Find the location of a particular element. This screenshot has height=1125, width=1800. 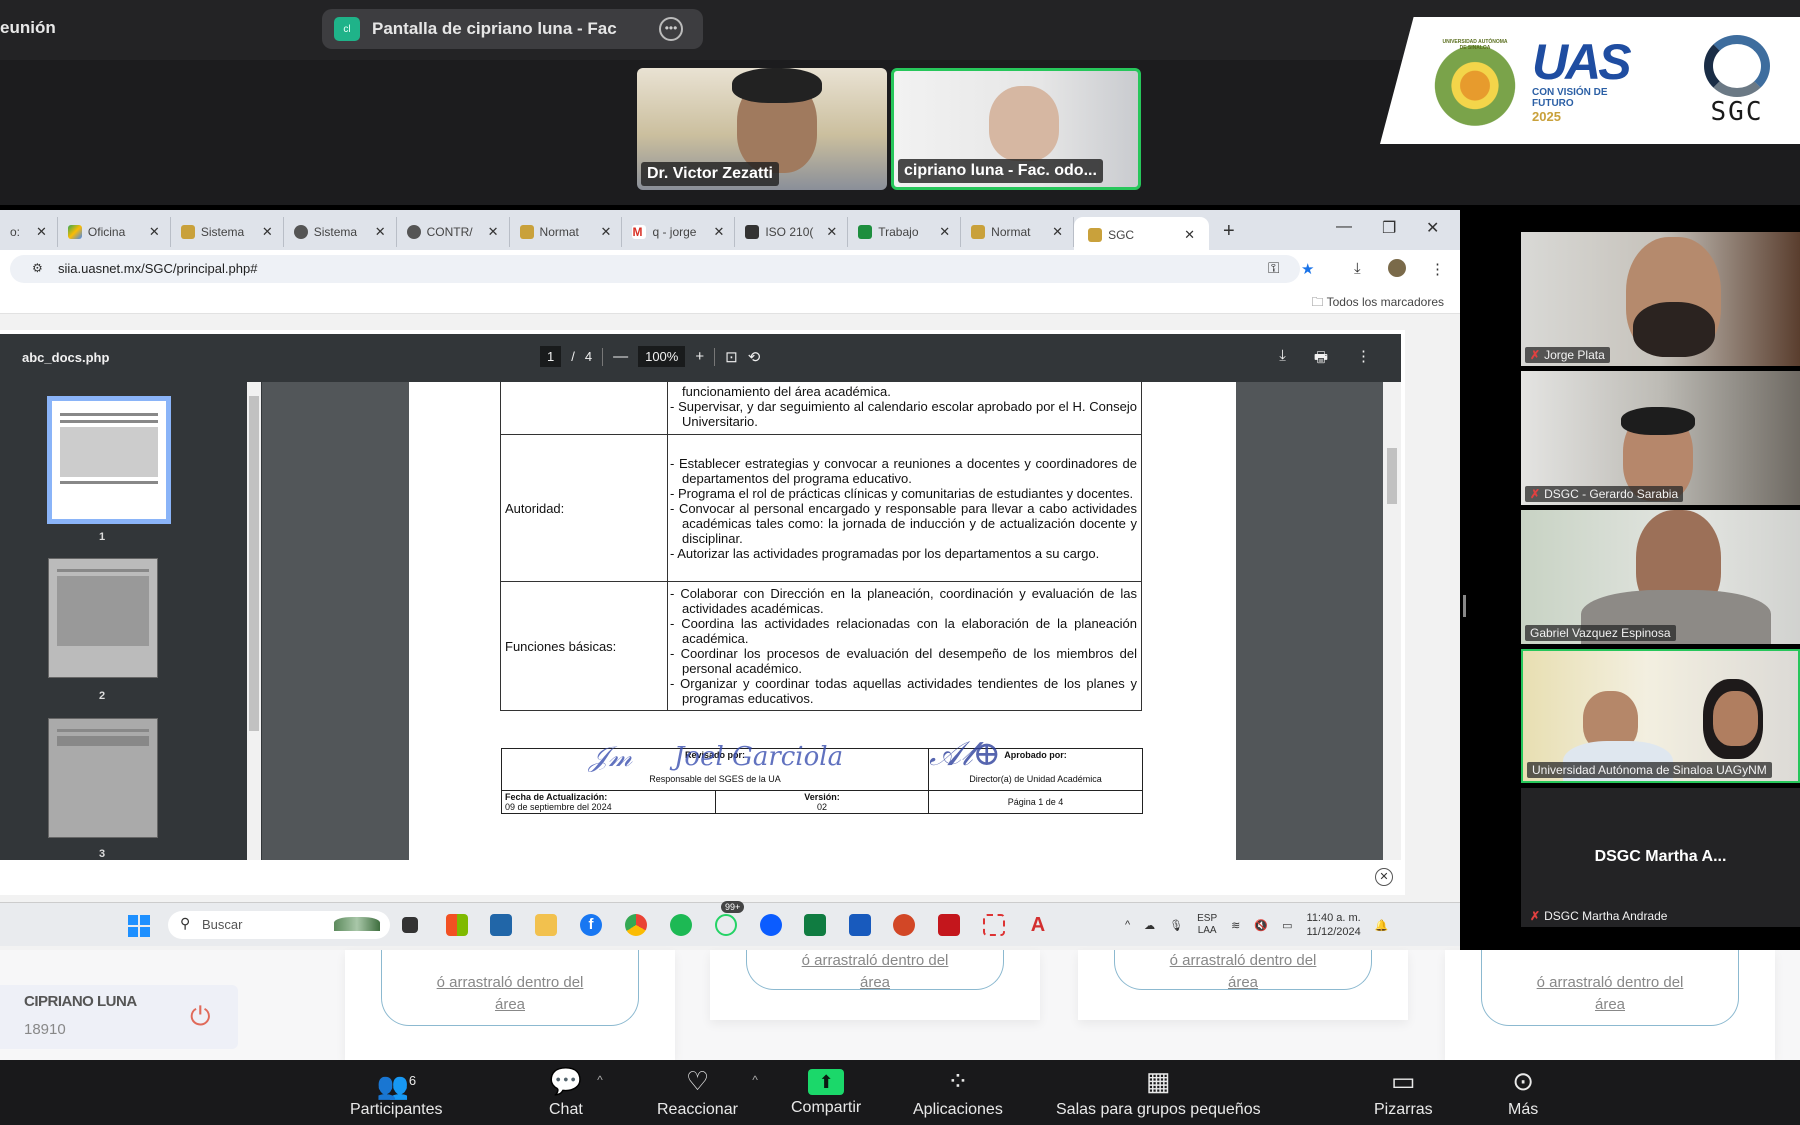

page-number-input: 1 is located at coordinates (551, 356).